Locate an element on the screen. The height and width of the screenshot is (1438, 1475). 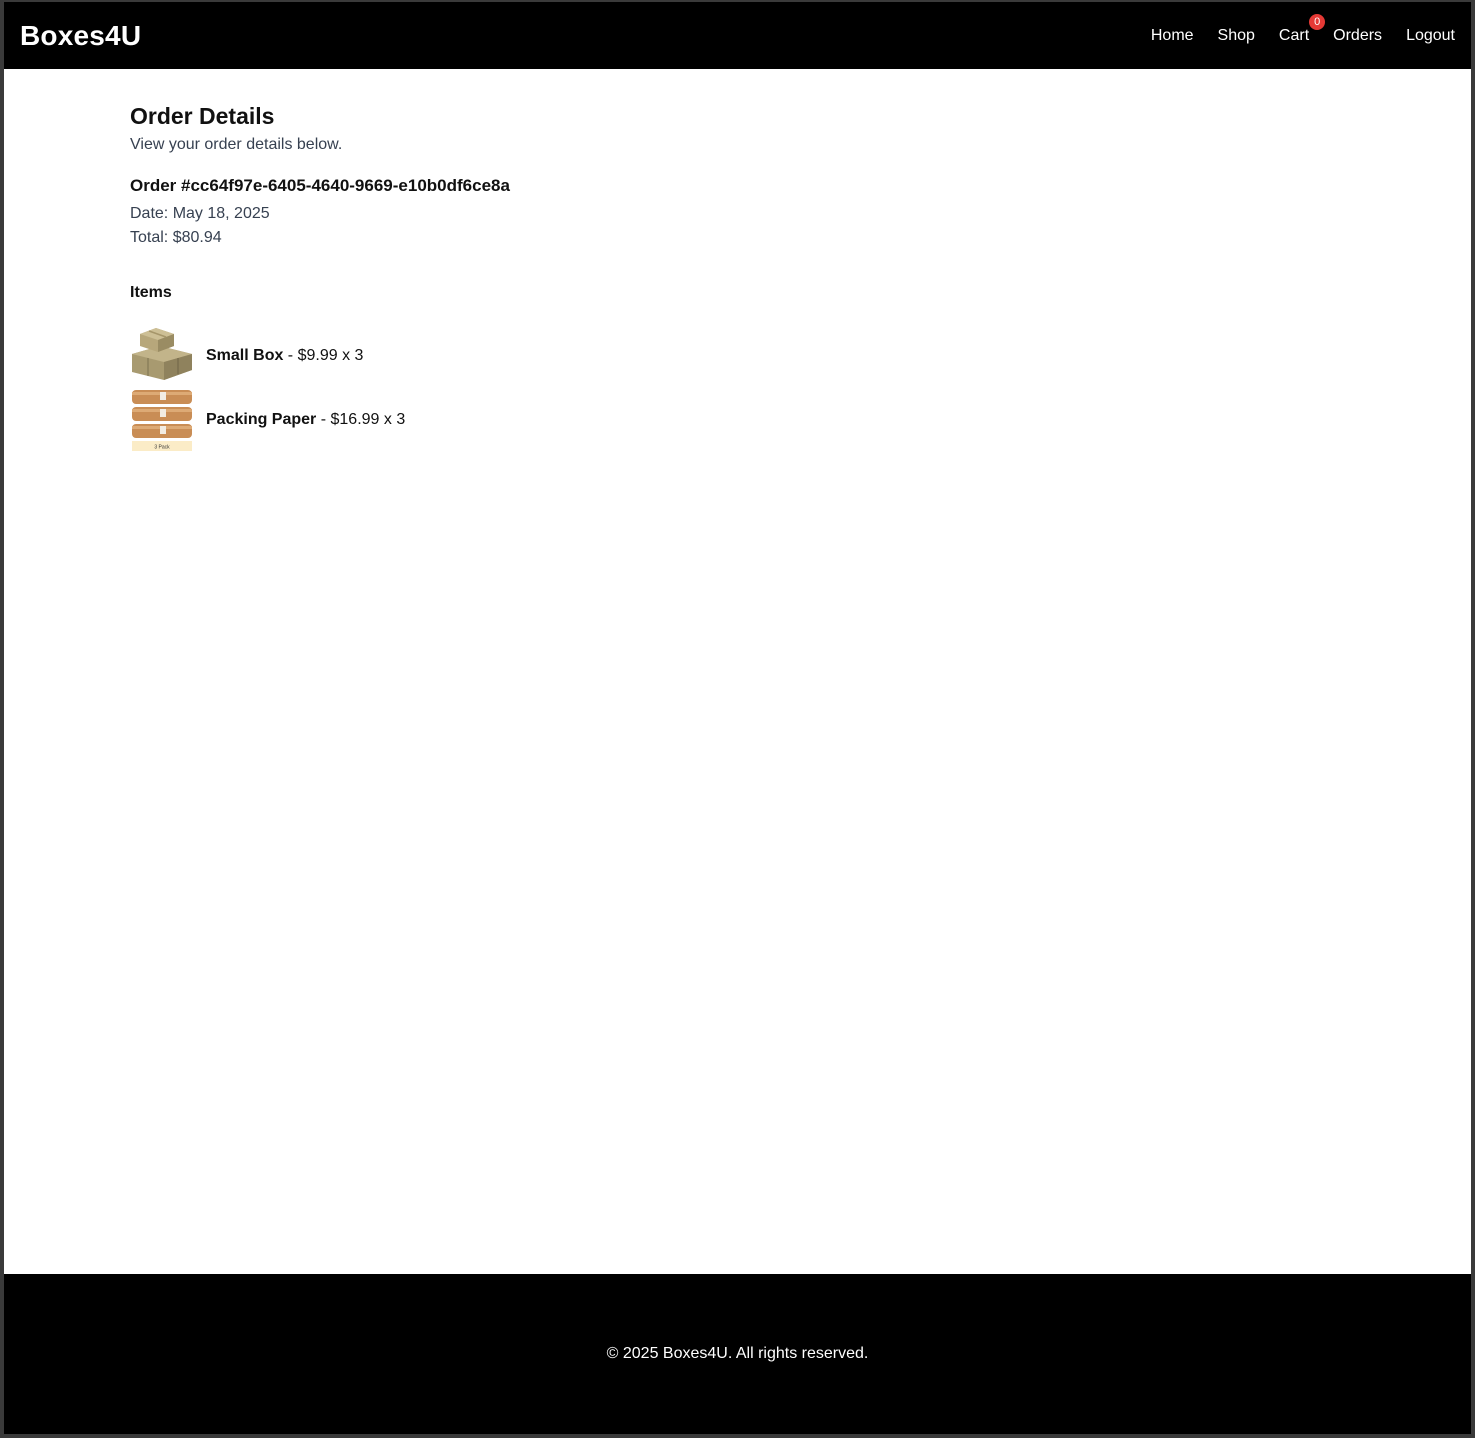
item-name: Small Box is located at coordinates (245, 355).